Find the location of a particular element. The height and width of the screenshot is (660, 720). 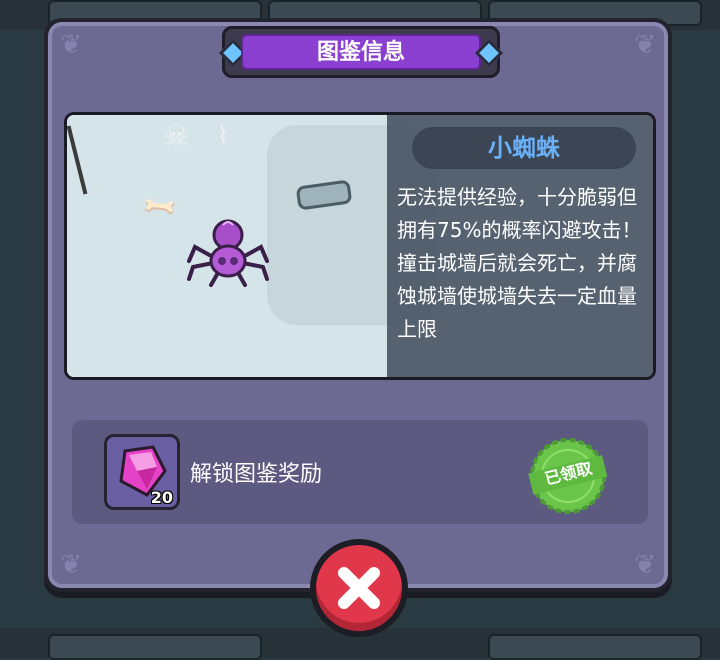

bone-icon: 🦴 is located at coordinates (160, 207).